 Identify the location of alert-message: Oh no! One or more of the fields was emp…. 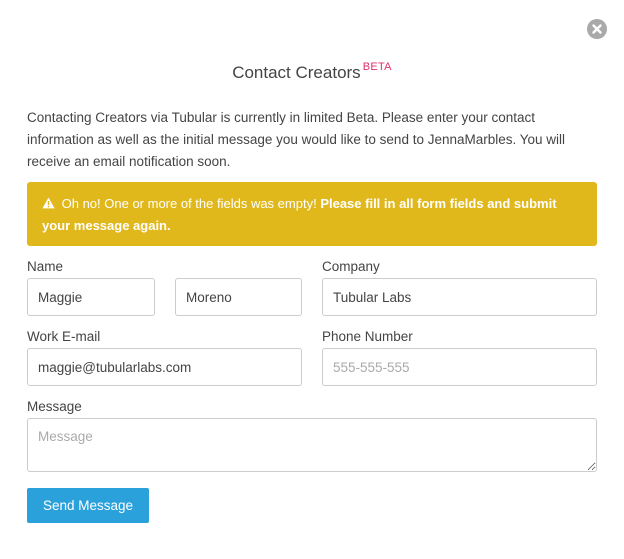
(189, 203).